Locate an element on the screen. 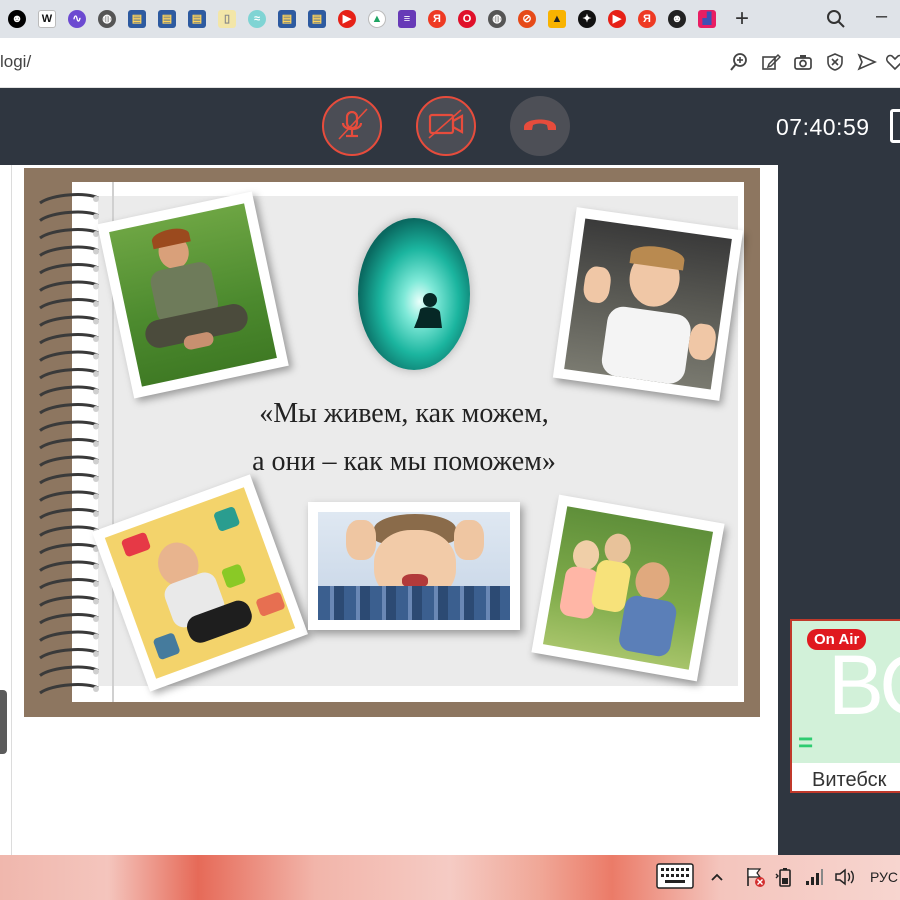 The image size is (900, 900). browser-tab-strip: ☻ W ∿ ◍ ▤ ▤ ▤ ▯ ≈ ▤ ▤ ▶ ▲ ≡ Я O ◍ ⊘ ▲ ✦ ▶ Я ☻ ▟ + is located at coordinates (450, 19).